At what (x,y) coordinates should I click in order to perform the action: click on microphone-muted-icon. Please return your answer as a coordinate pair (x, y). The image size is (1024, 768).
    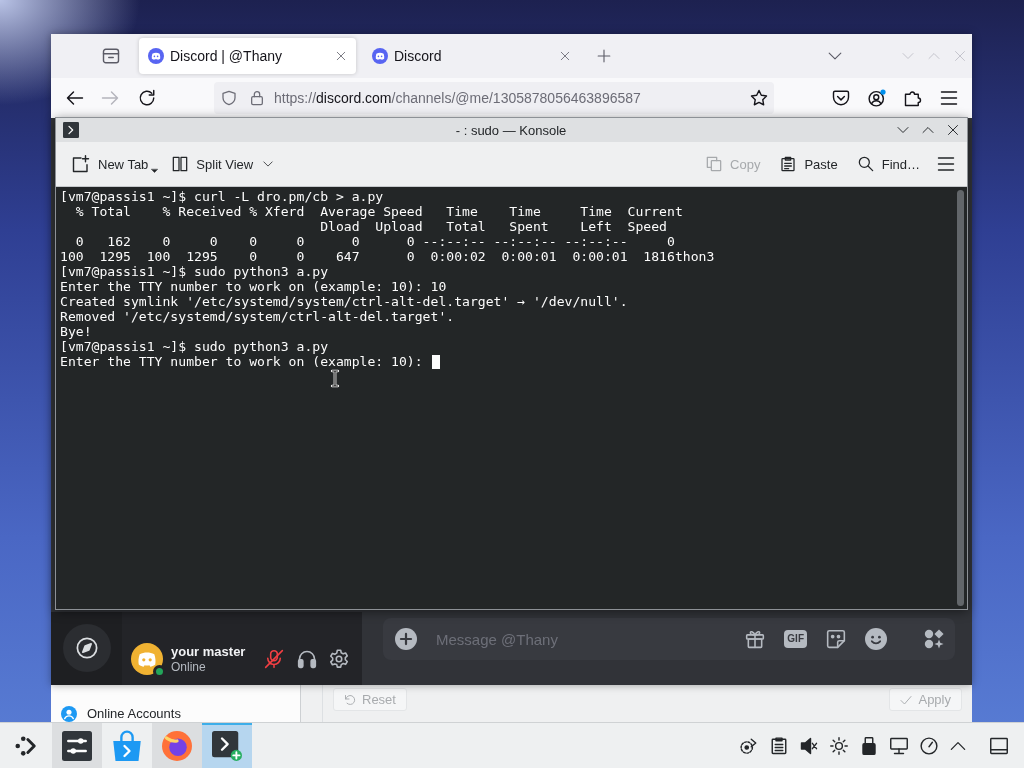
    Looking at the image, I should click on (274, 658).